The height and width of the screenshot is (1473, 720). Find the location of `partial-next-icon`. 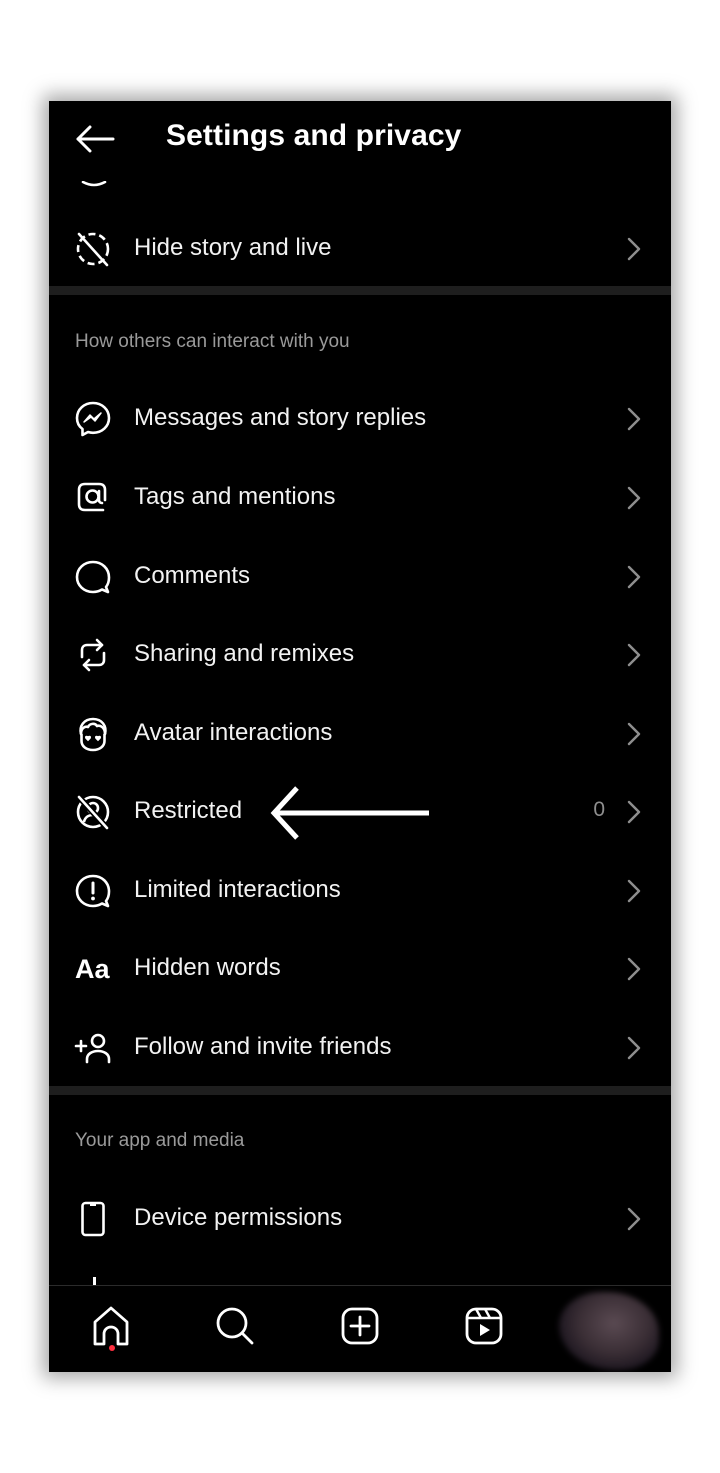

partial-next-icon is located at coordinates (94, 1281).